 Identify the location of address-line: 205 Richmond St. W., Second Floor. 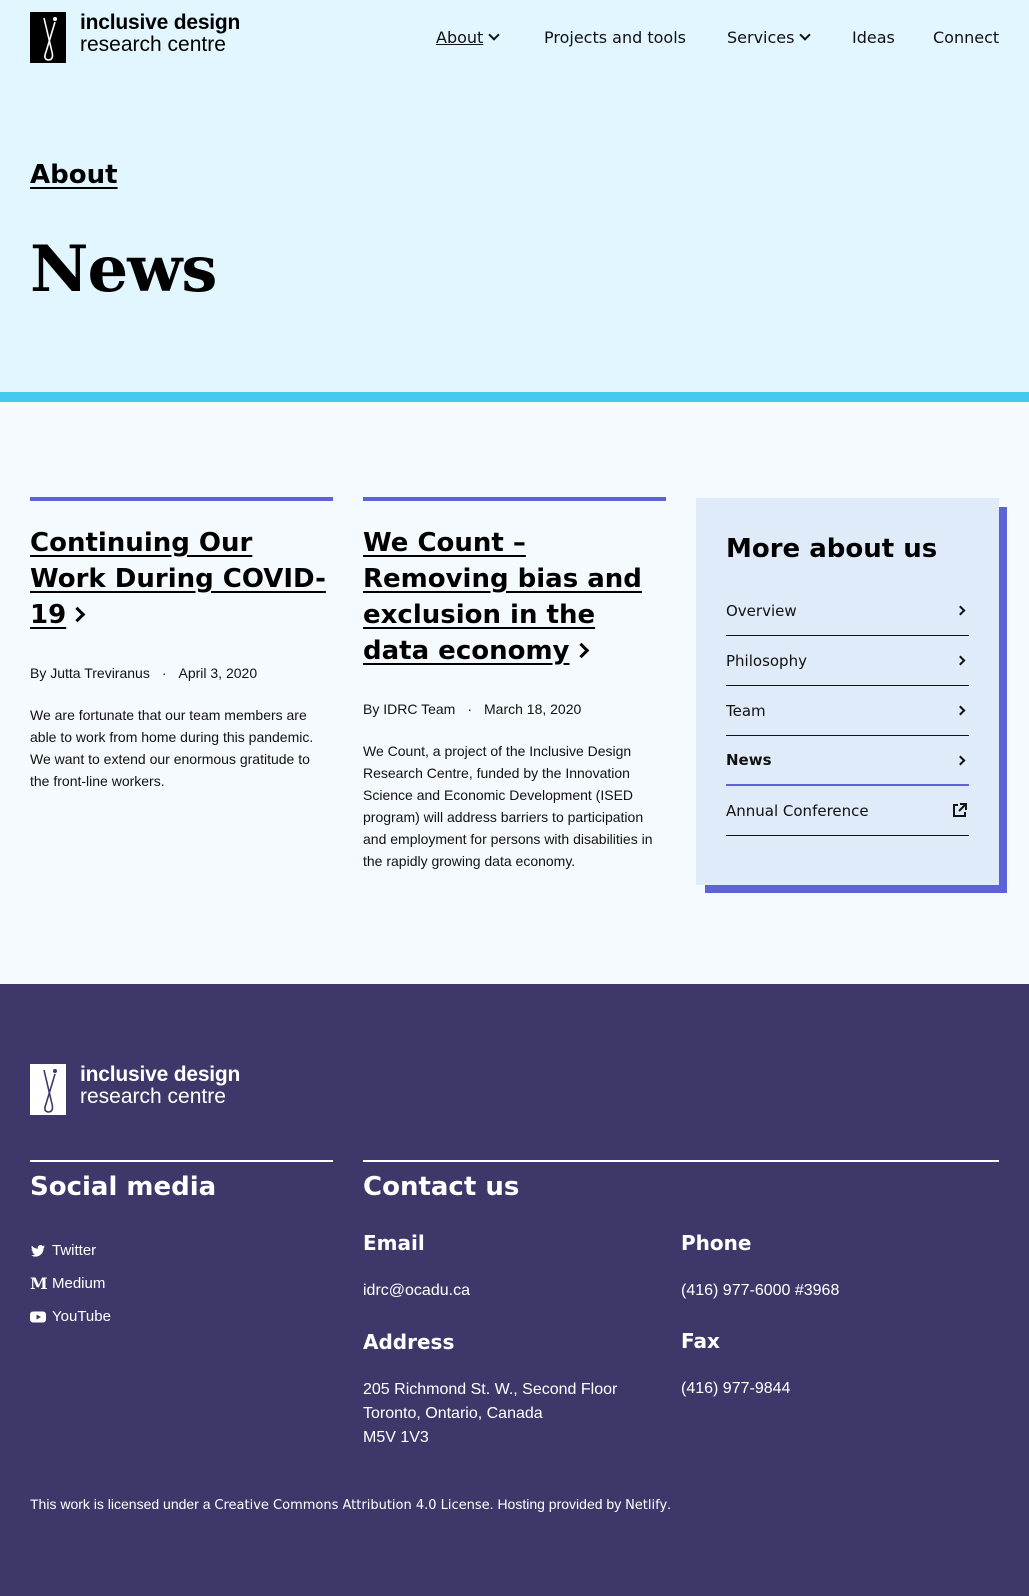
(490, 1389).